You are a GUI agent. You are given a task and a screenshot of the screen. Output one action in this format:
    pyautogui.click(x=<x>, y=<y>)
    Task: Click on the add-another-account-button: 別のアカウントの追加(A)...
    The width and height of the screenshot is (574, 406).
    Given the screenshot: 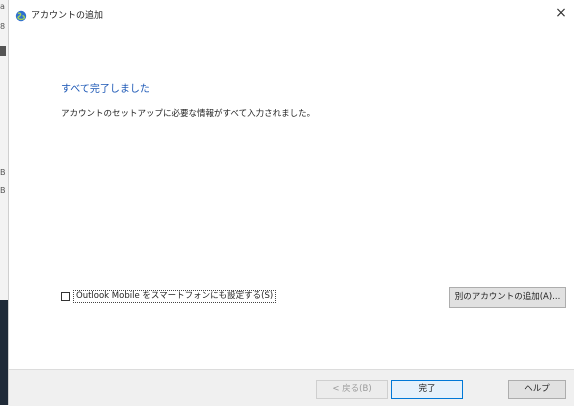 What is the action you would take?
    pyautogui.click(x=507, y=297)
    